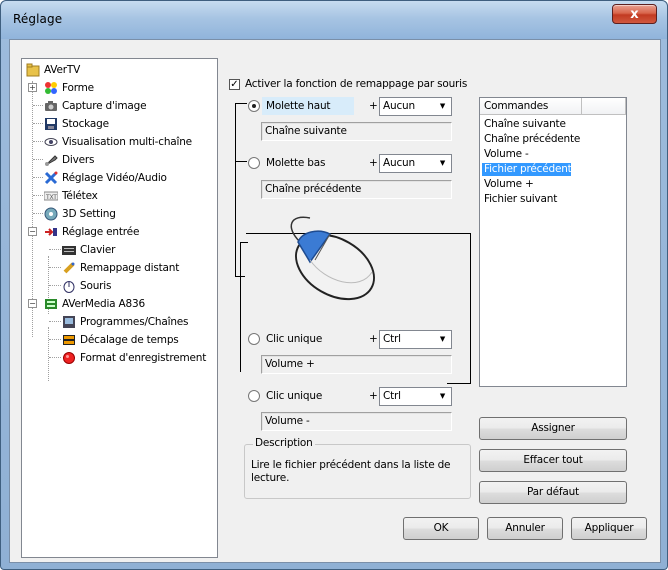 The height and width of the screenshot is (570, 668). I want to click on list-item: Chaîne précédente, so click(531, 139).